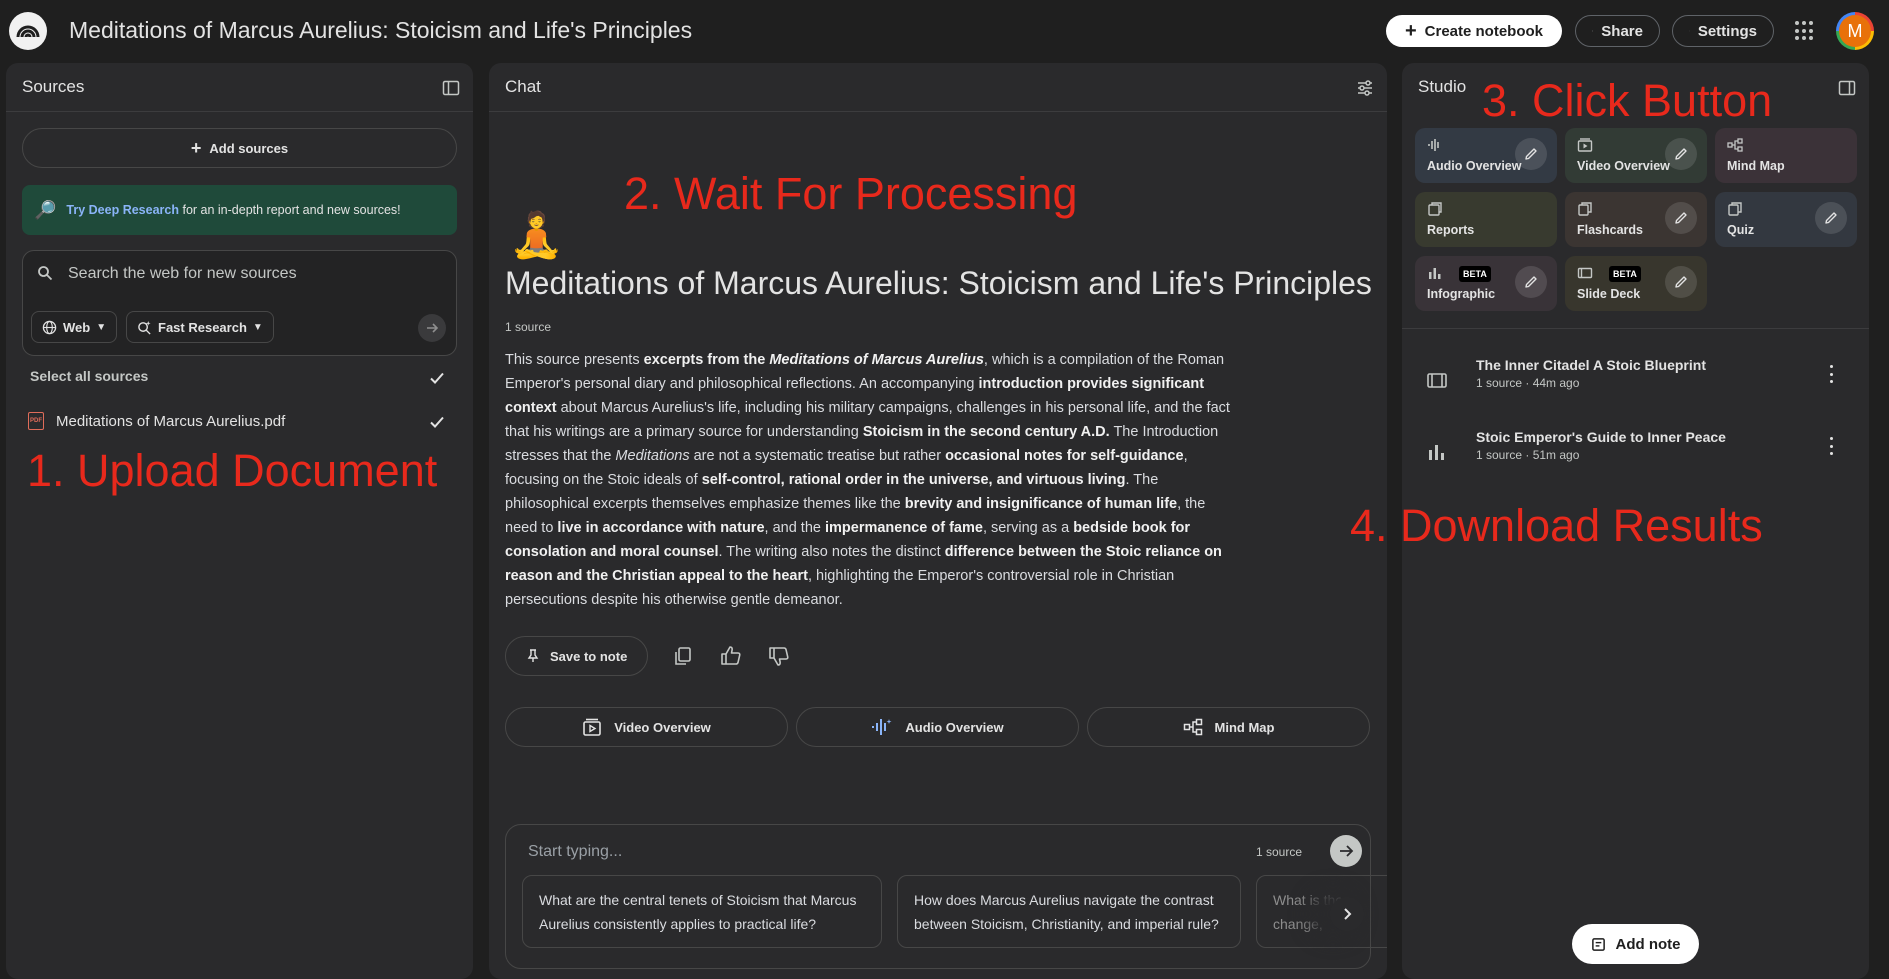 The width and height of the screenshot is (1889, 979). Describe the element at coordinates (36, 421) in the screenshot. I see `pdf-icon: PDF` at that location.